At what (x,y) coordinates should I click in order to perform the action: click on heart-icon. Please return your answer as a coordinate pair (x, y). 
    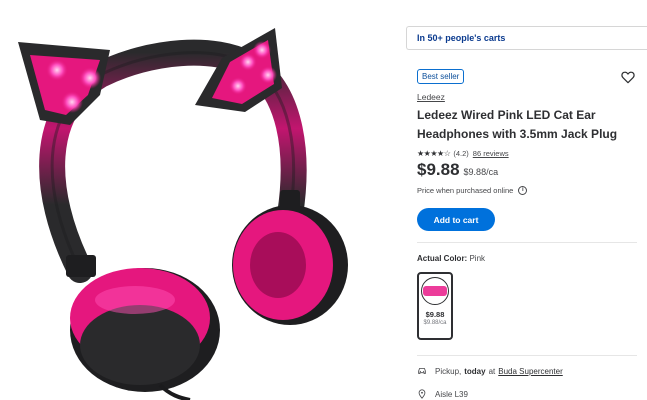
    Looking at the image, I should click on (628, 77).